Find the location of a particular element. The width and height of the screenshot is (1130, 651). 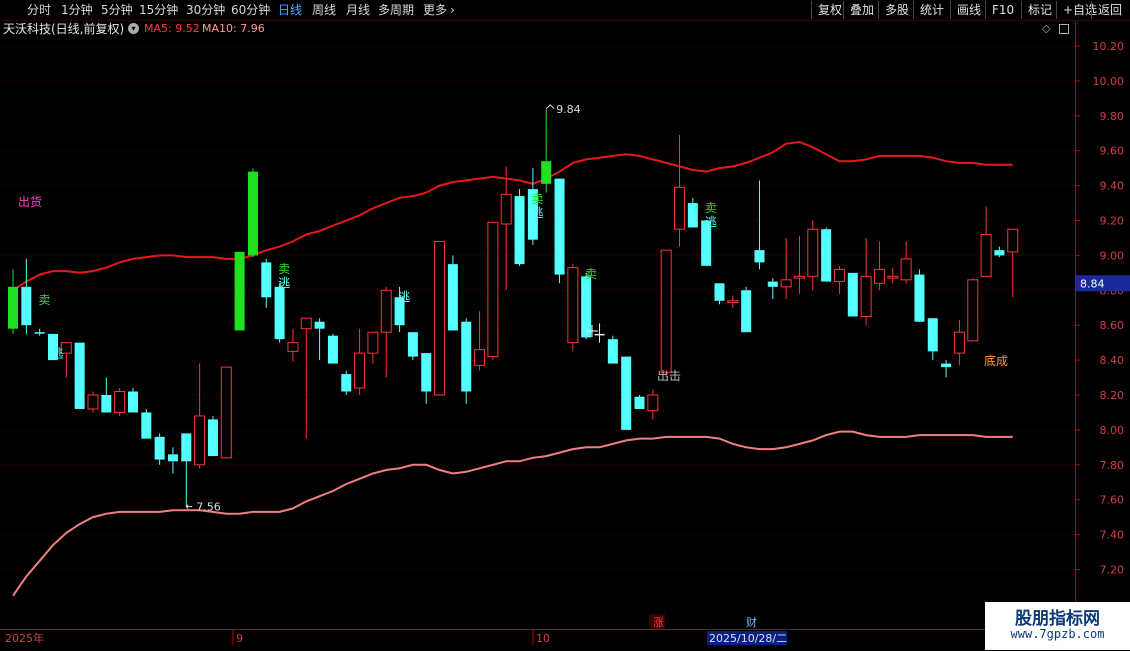

y-tick-label-3: 9.60 is located at coordinates (1112, 151).